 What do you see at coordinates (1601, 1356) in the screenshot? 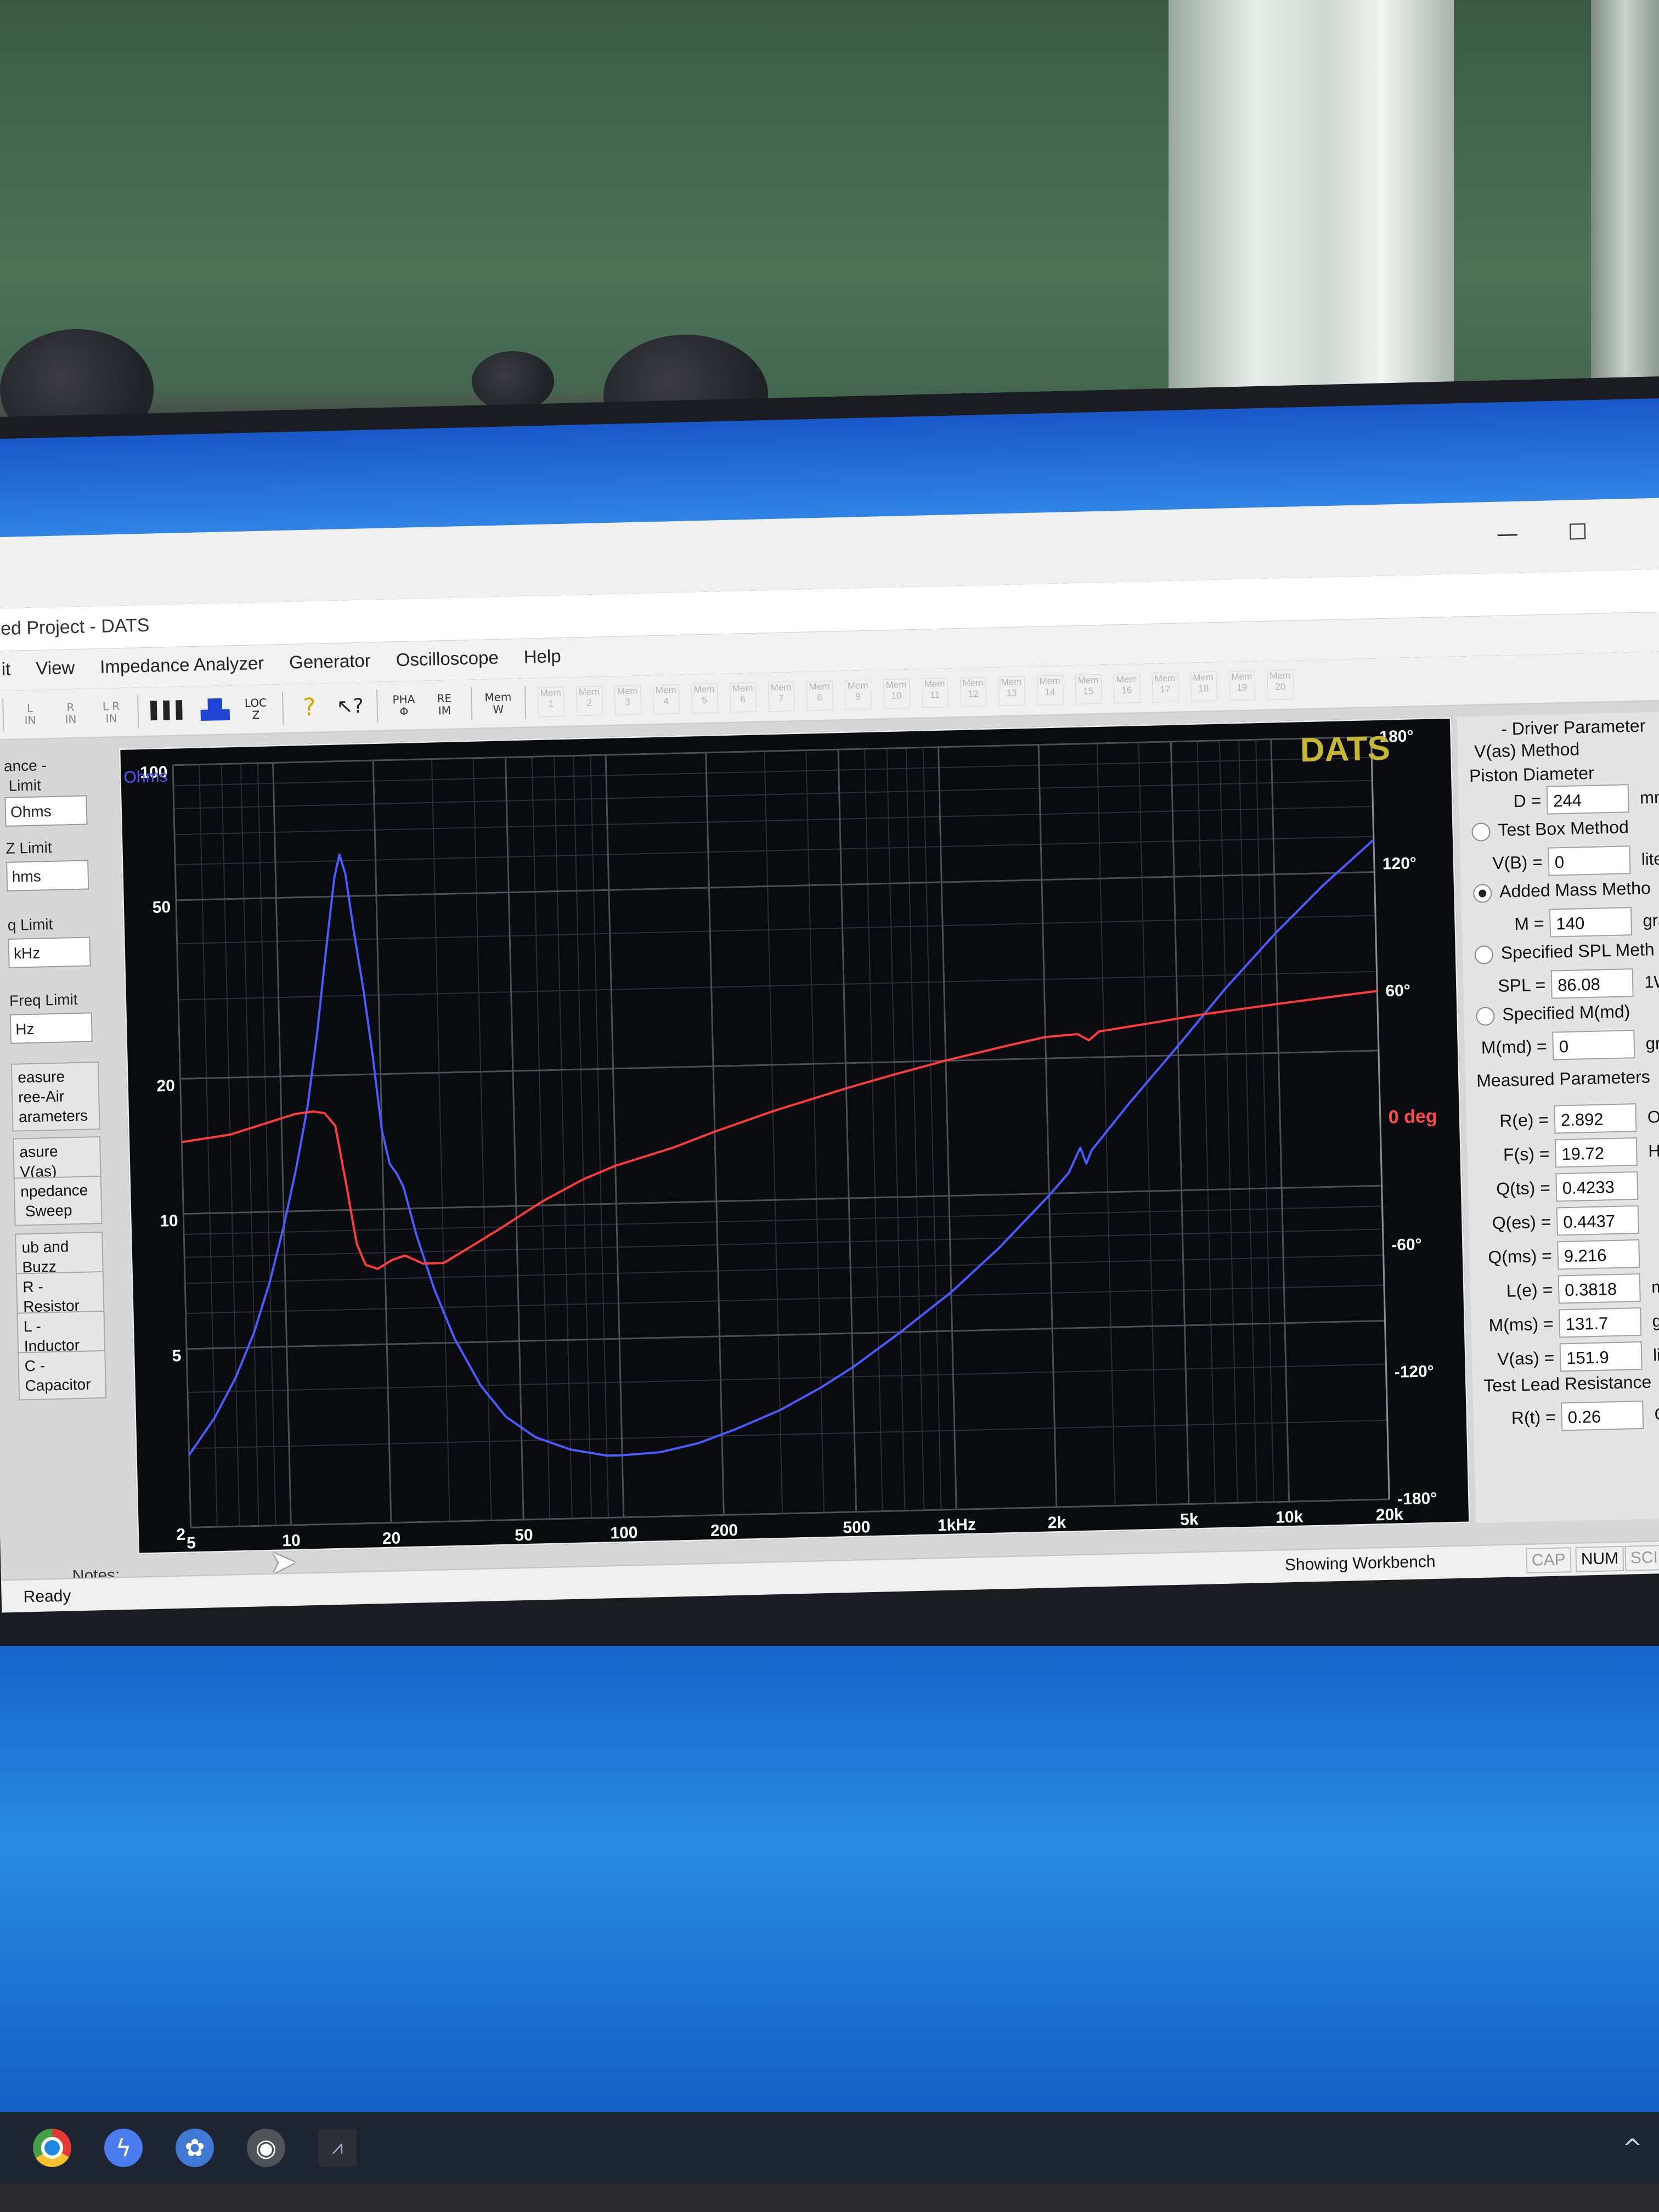
I see `measured-param-value: 151.9` at bounding box center [1601, 1356].